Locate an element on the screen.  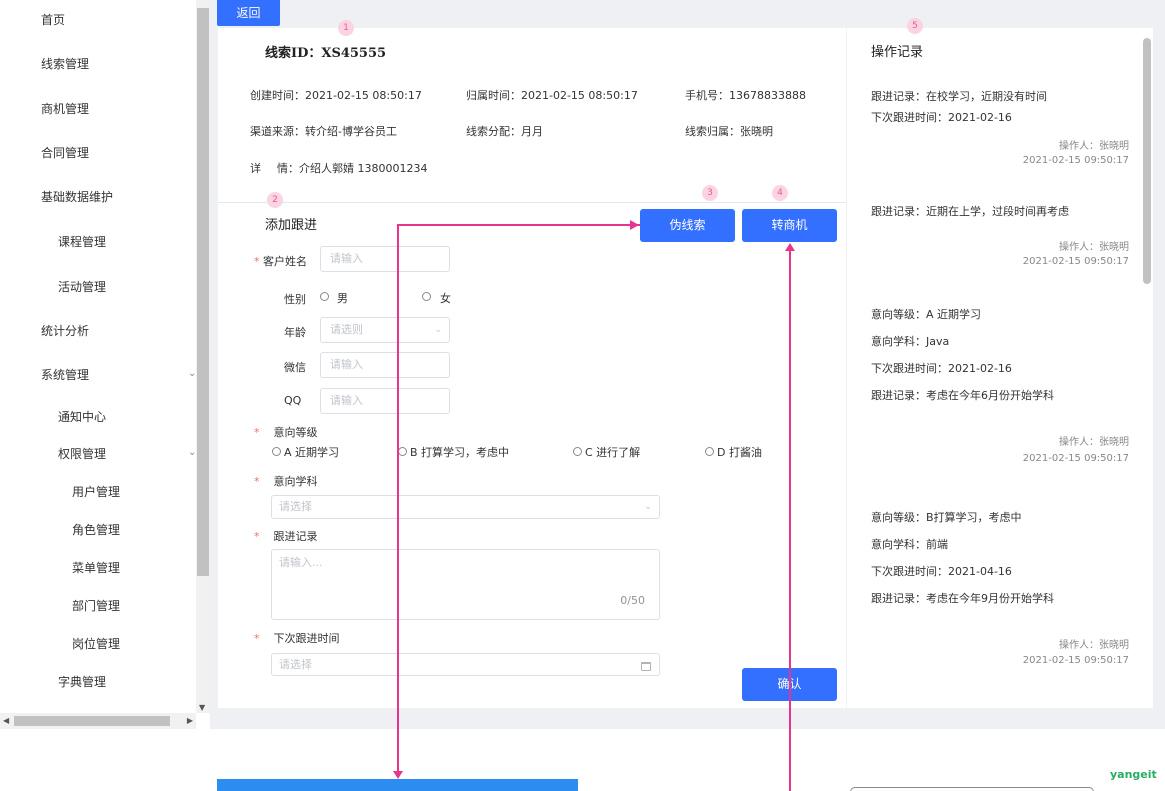
age-select: 请选则 ⌄ is located at coordinates (385, 330).